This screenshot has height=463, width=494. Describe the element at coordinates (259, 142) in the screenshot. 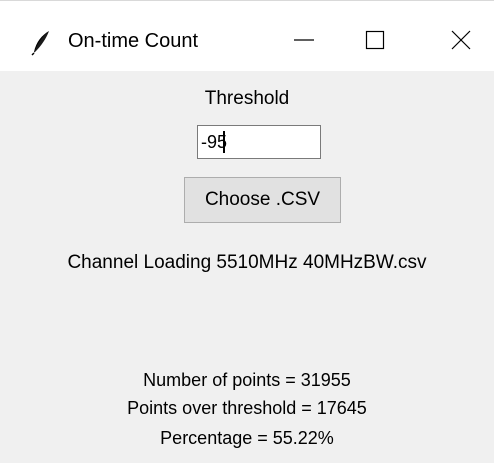

I see `threshold-input` at that location.